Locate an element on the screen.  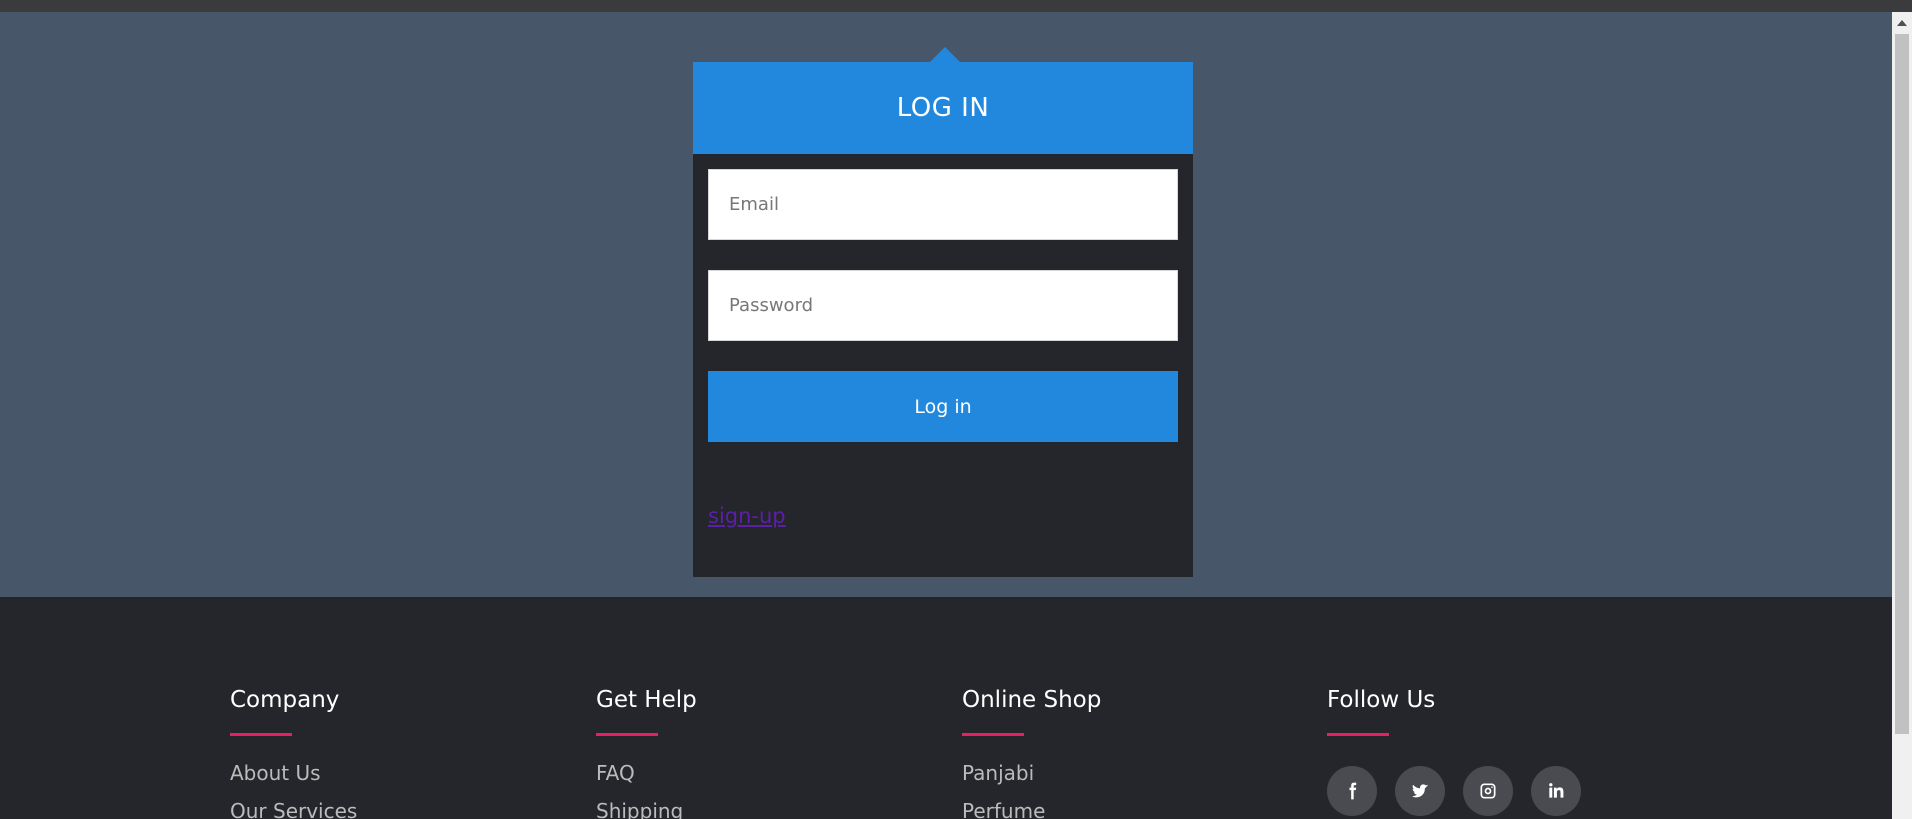
social-links is located at coordinates (1487, 791).